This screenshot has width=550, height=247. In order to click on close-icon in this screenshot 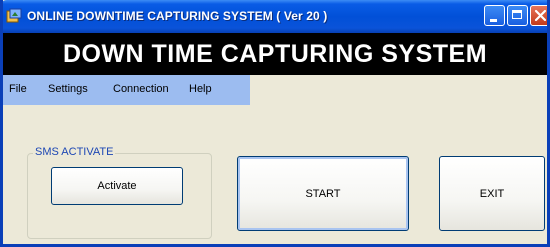, I will do `click(540, 15)`.